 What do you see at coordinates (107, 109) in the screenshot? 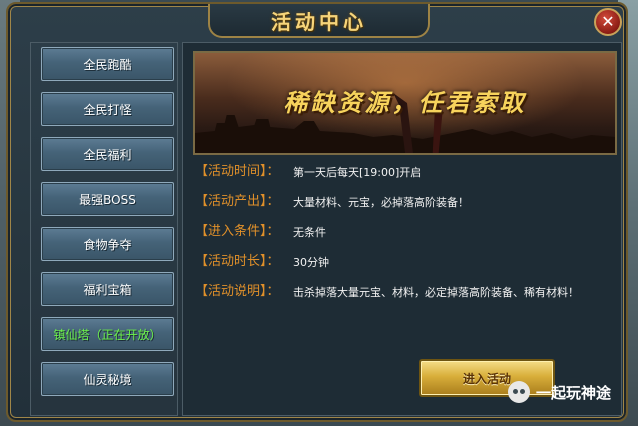
I see `sidebar-item-monster-hunt: 全民打怪` at bounding box center [107, 109].